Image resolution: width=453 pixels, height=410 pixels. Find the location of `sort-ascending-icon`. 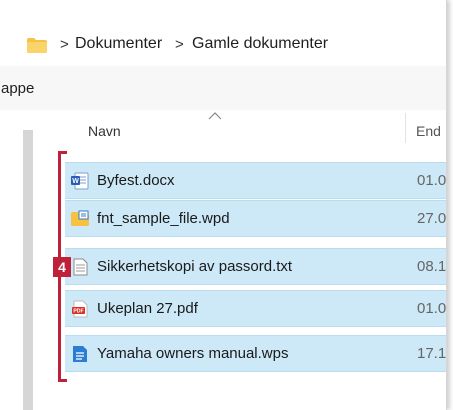

sort-ascending-icon is located at coordinates (215, 116).